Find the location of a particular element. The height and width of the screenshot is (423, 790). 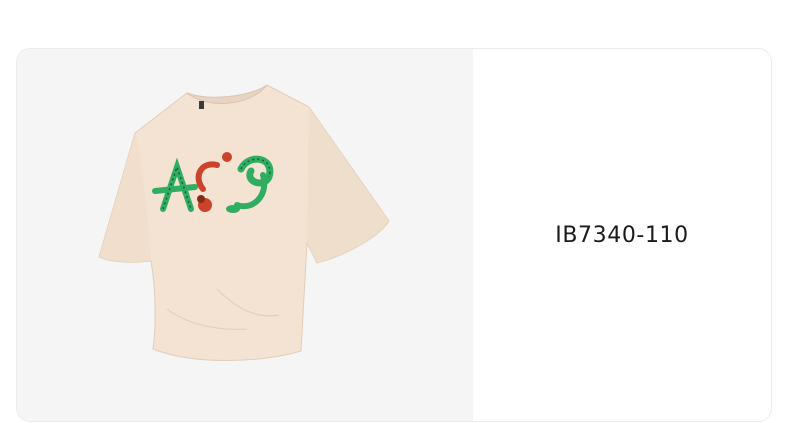

product-sku: IB7340-110 is located at coordinates (622, 235).